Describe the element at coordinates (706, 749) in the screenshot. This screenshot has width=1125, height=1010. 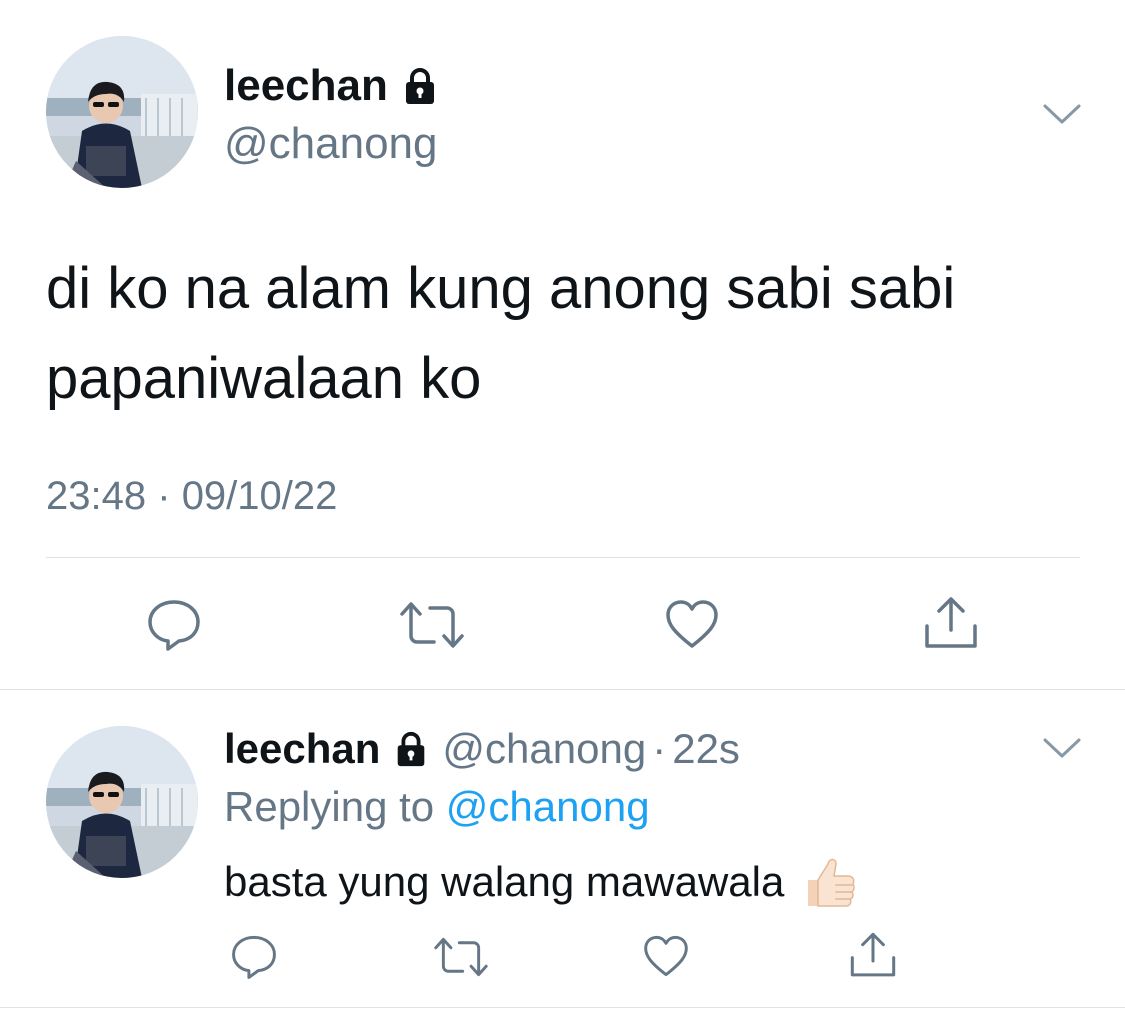
I see `tweet-time: 22s` at that location.